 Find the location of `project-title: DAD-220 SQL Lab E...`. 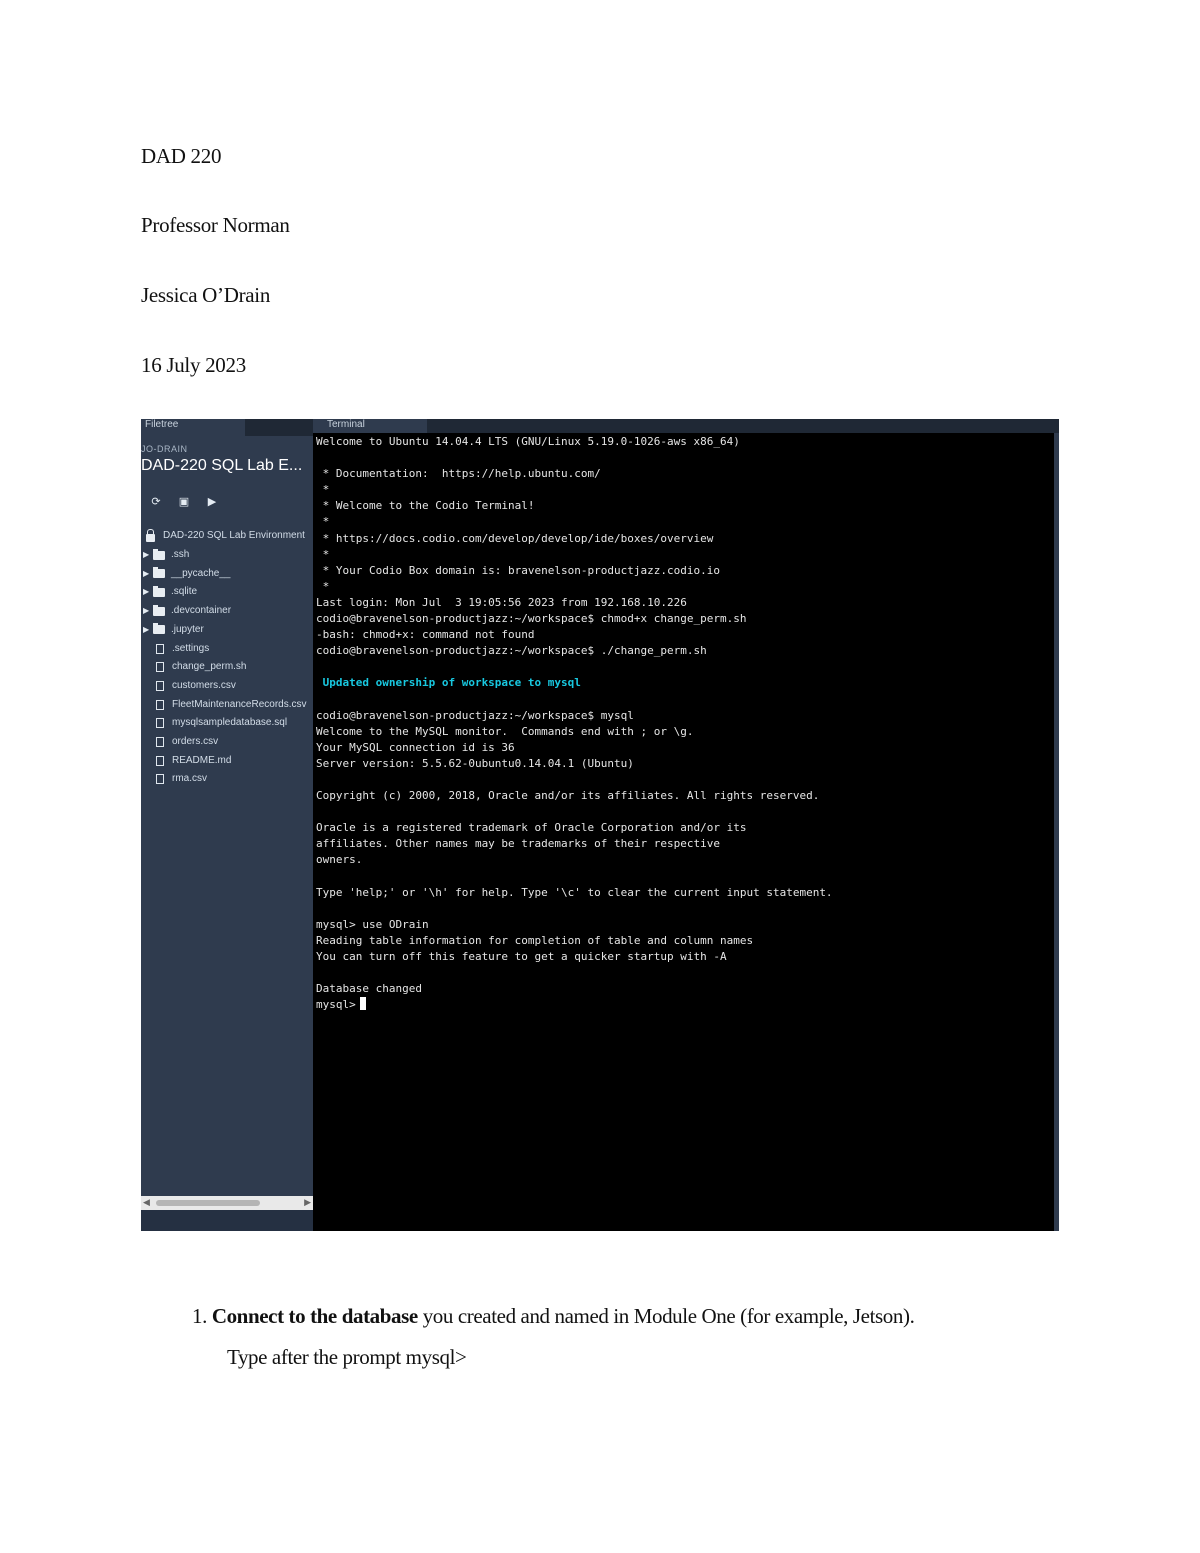

project-title: DAD-220 SQL Lab E... is located at coordinates (221, 466).